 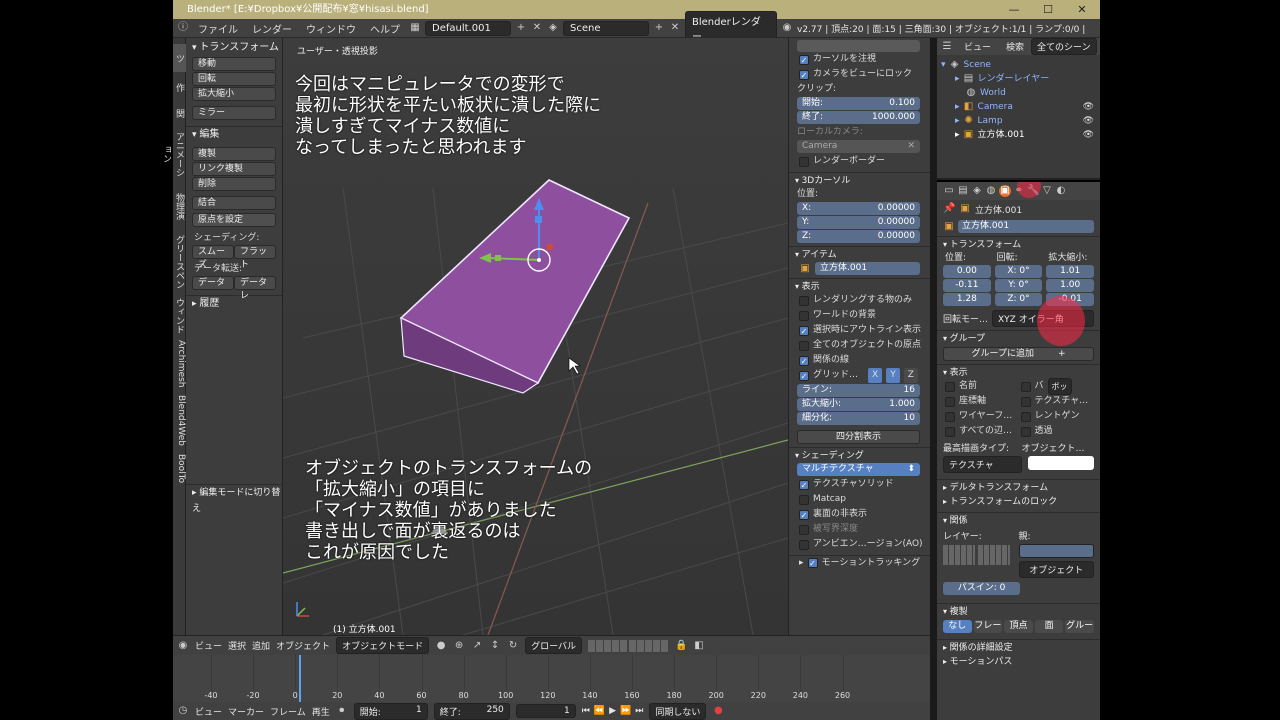 What do you see at coordinates (718, 711) in the screenshot?
I see `record-icon: ●` at bounding box center [718, 711].